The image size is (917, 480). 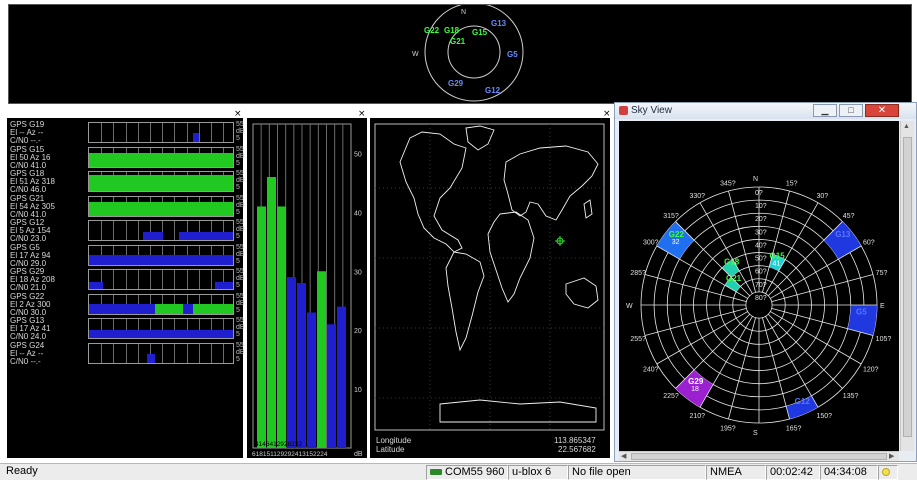 I want to click on y-tick-label: 50, so click(x=358, y=154).